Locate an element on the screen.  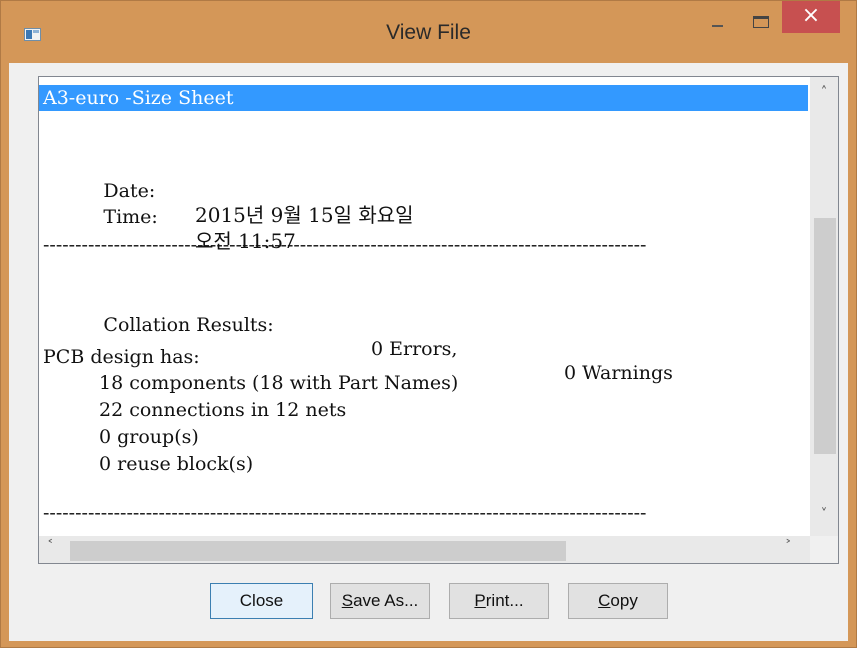
collation-label: Collation Results: is located at coordinates (188, 325).